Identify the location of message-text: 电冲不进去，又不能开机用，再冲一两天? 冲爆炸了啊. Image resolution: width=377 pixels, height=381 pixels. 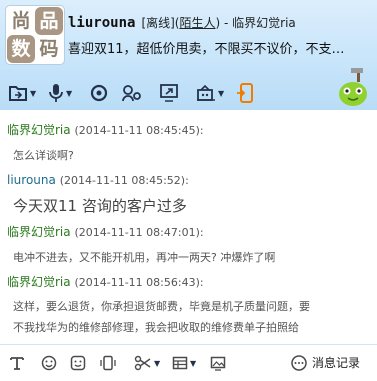
(144, 257).